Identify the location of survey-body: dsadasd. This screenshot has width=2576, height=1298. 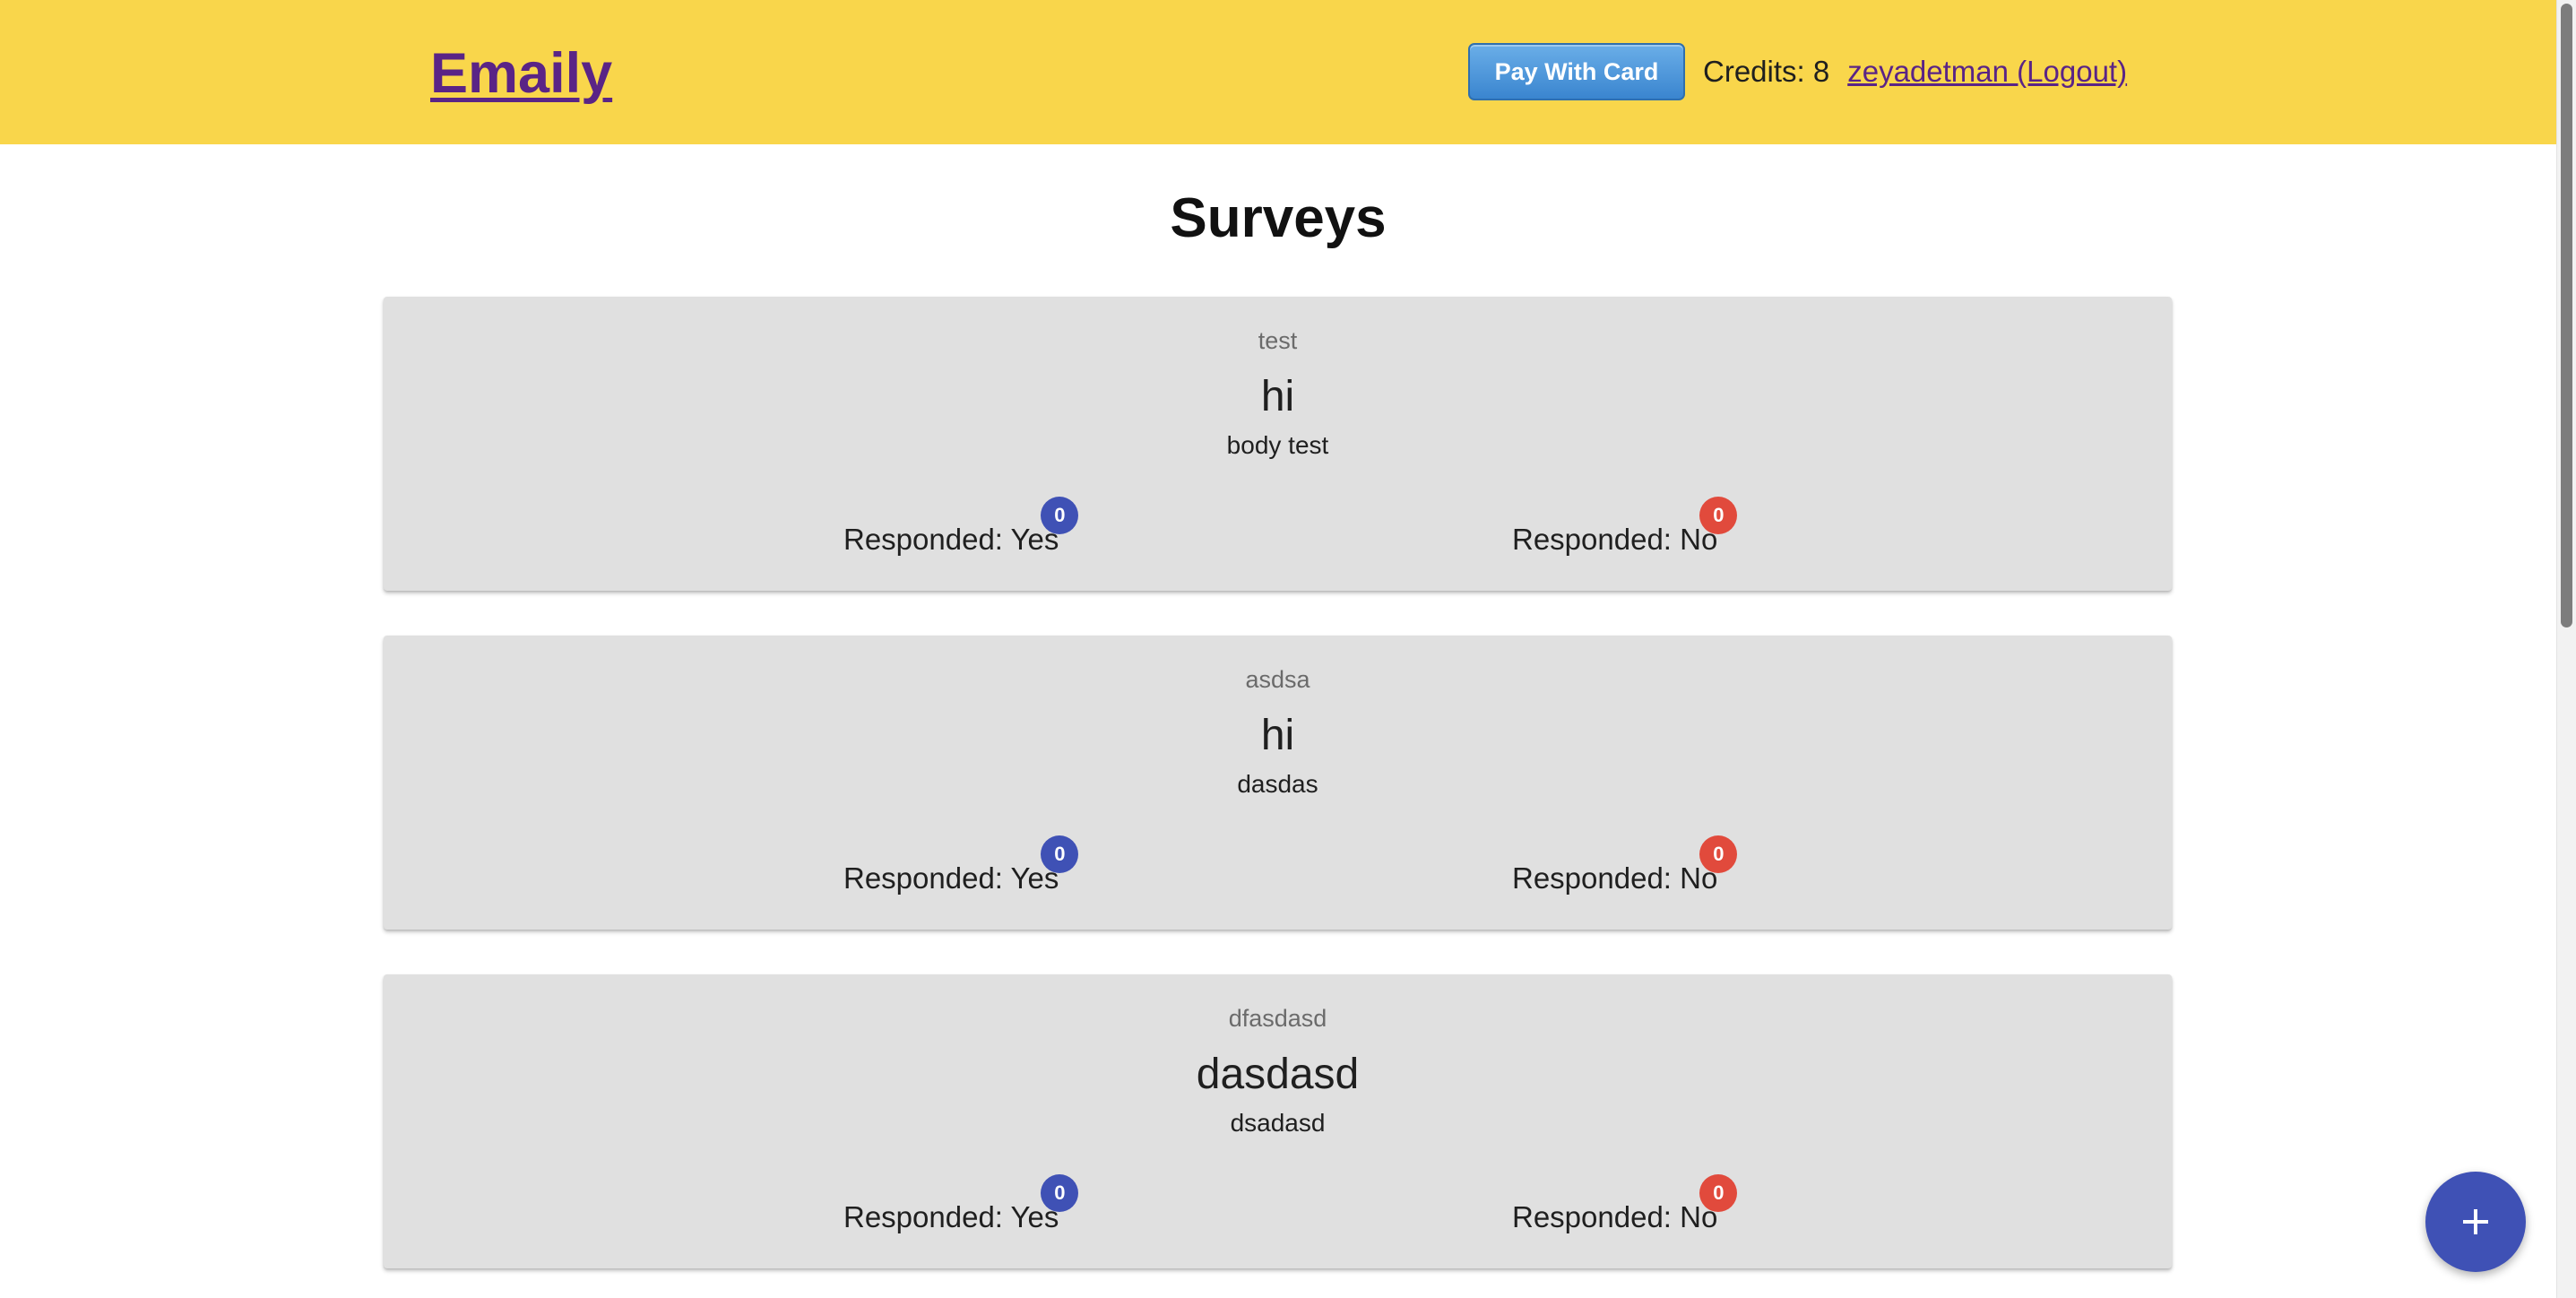
(1278, 1123).